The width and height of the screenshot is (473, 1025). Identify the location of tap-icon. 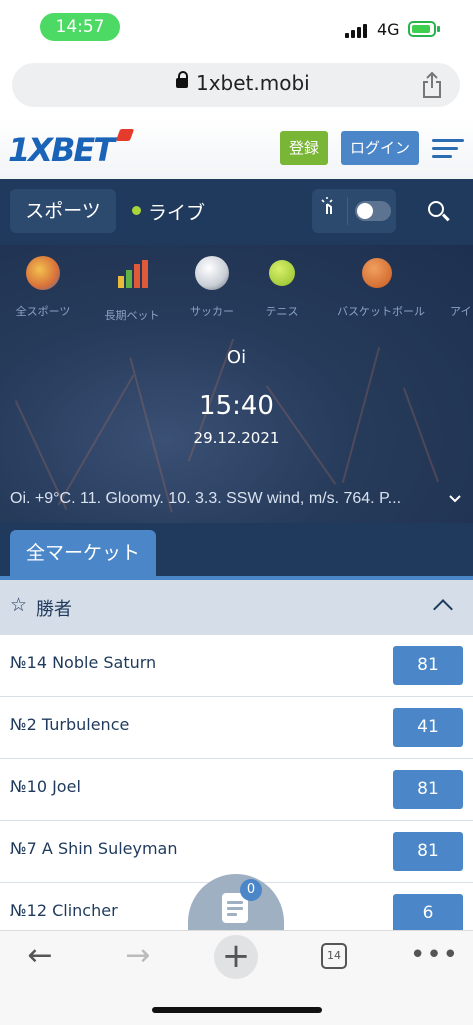
(329, 207).